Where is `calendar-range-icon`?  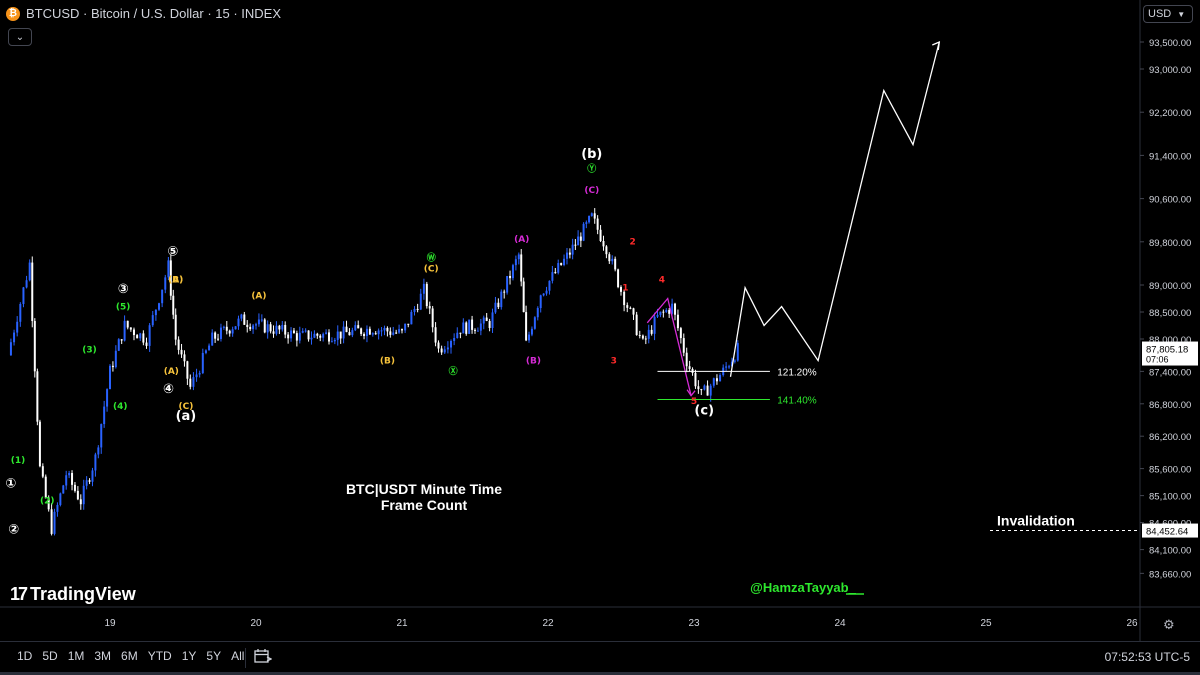 calendar-range-icon is located at coordinates (263, 656).